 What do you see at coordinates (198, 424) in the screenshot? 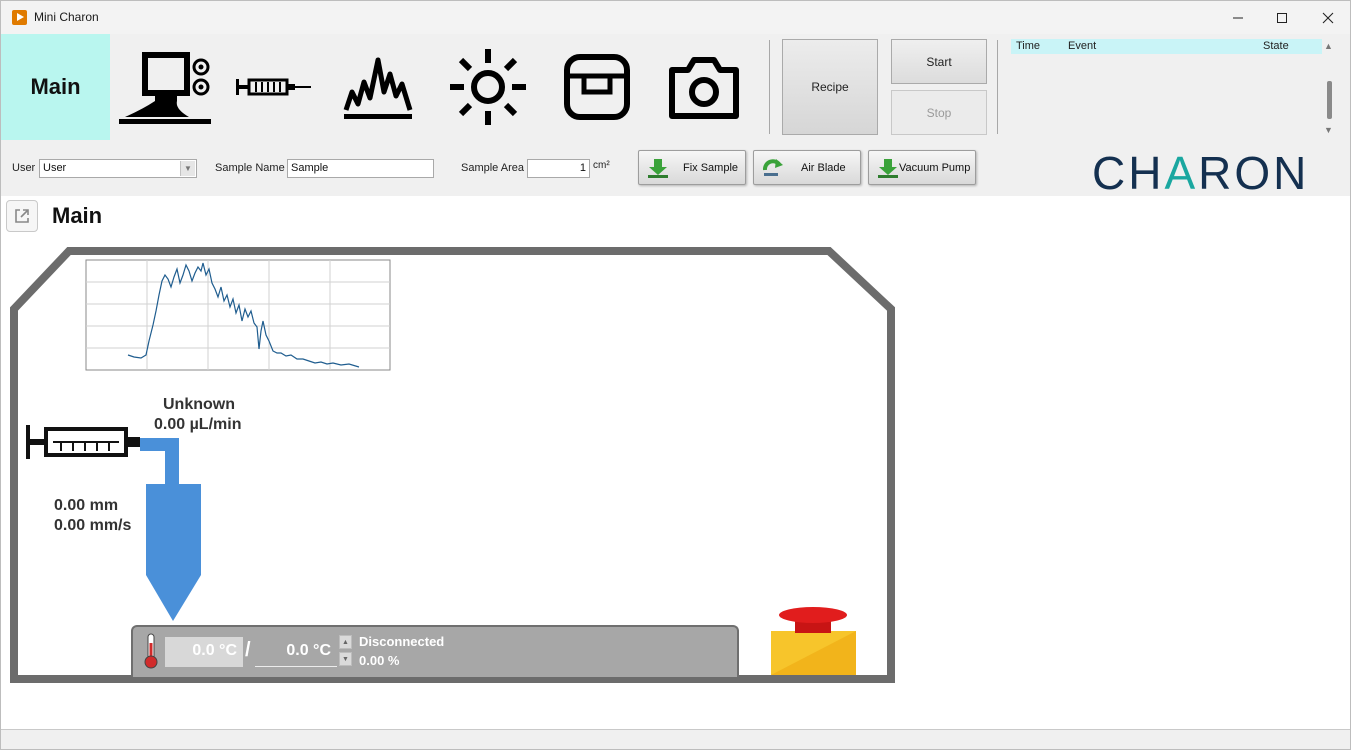
I see `flow-rate-text: 0.00 µL/min` at bounding box center [198, 424].